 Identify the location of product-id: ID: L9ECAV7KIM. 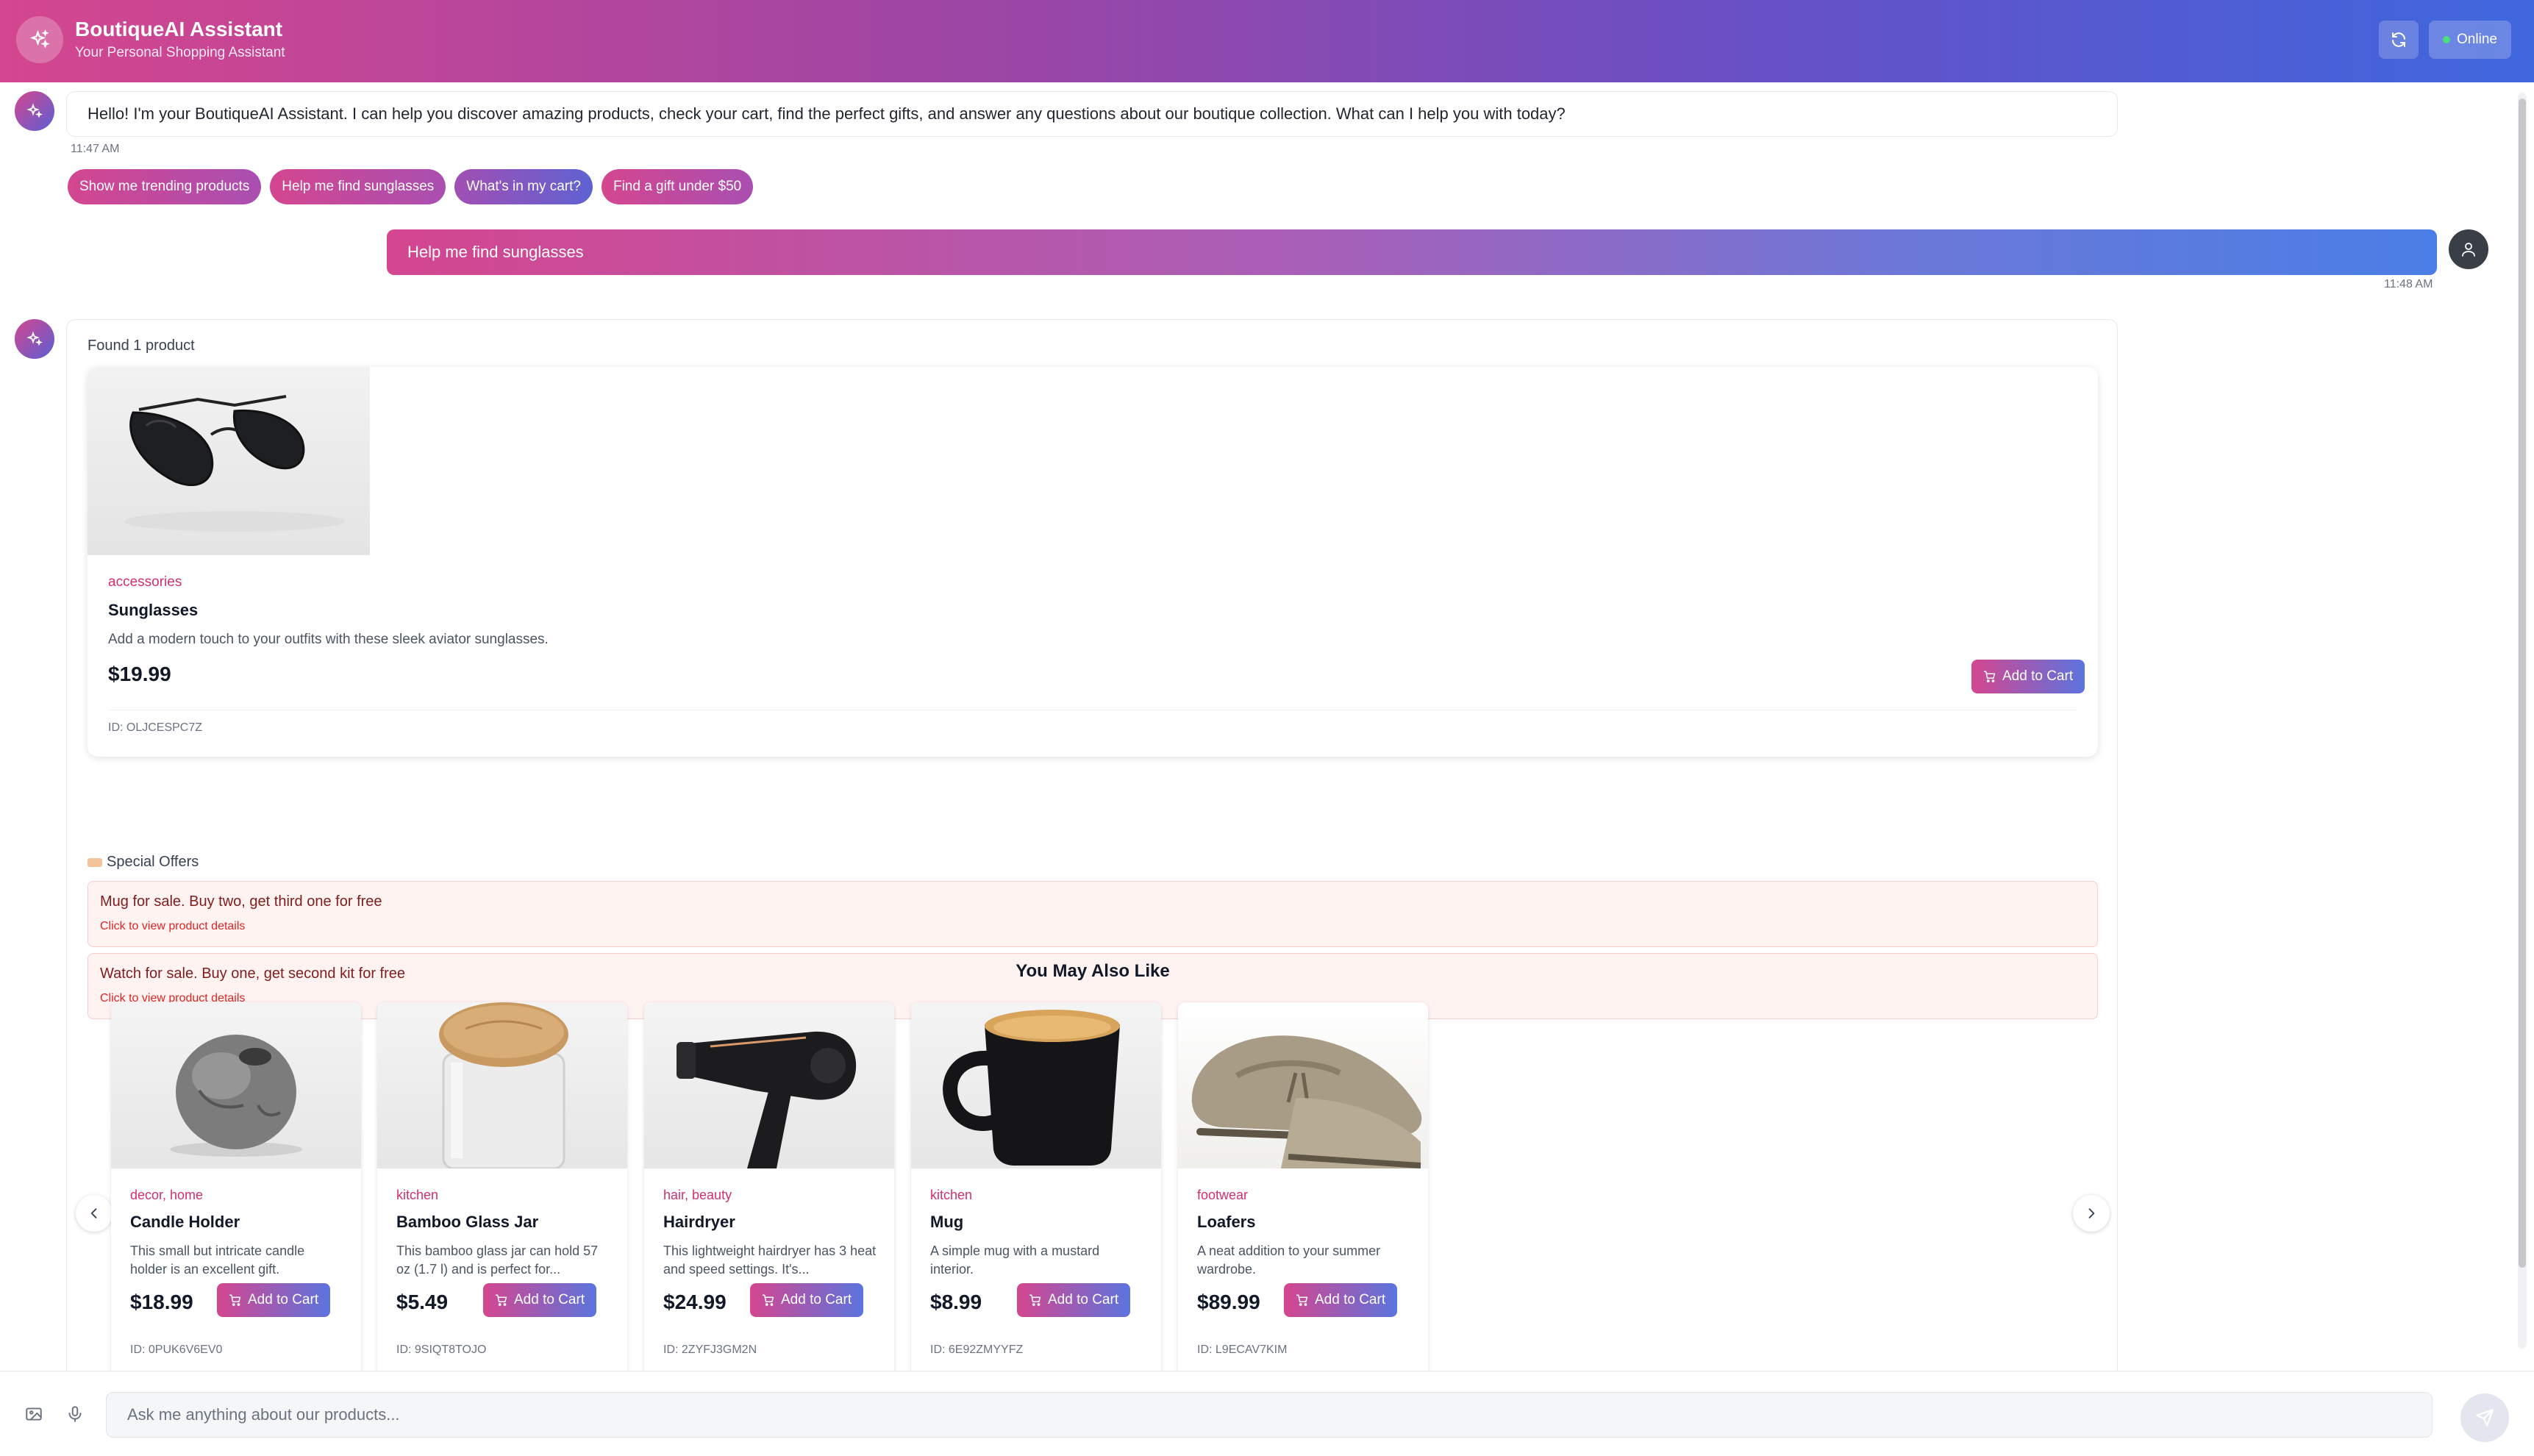
(1242, 1349).